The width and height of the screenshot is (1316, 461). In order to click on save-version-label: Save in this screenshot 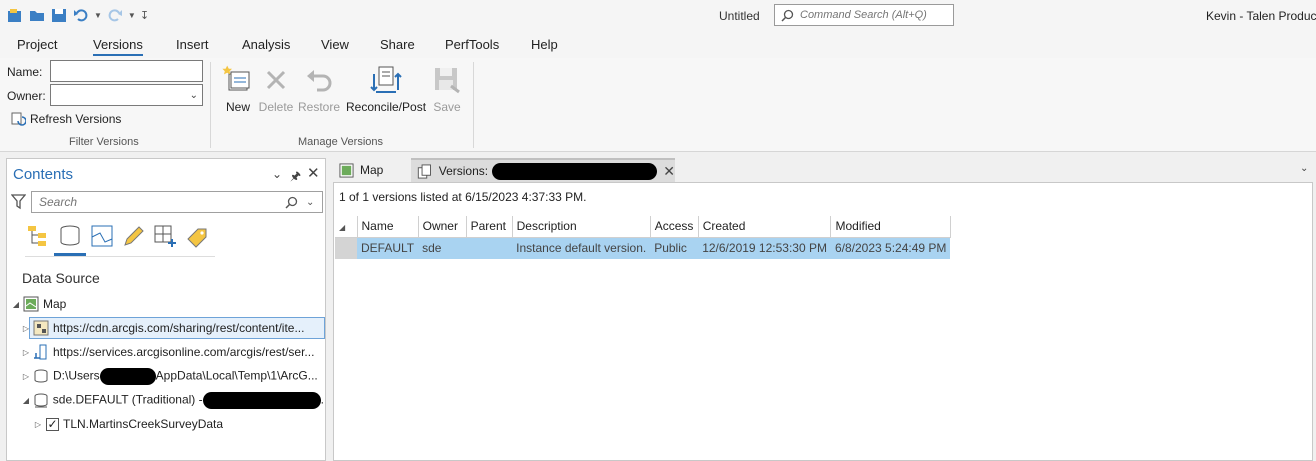, I will do `click(447, 107)`.